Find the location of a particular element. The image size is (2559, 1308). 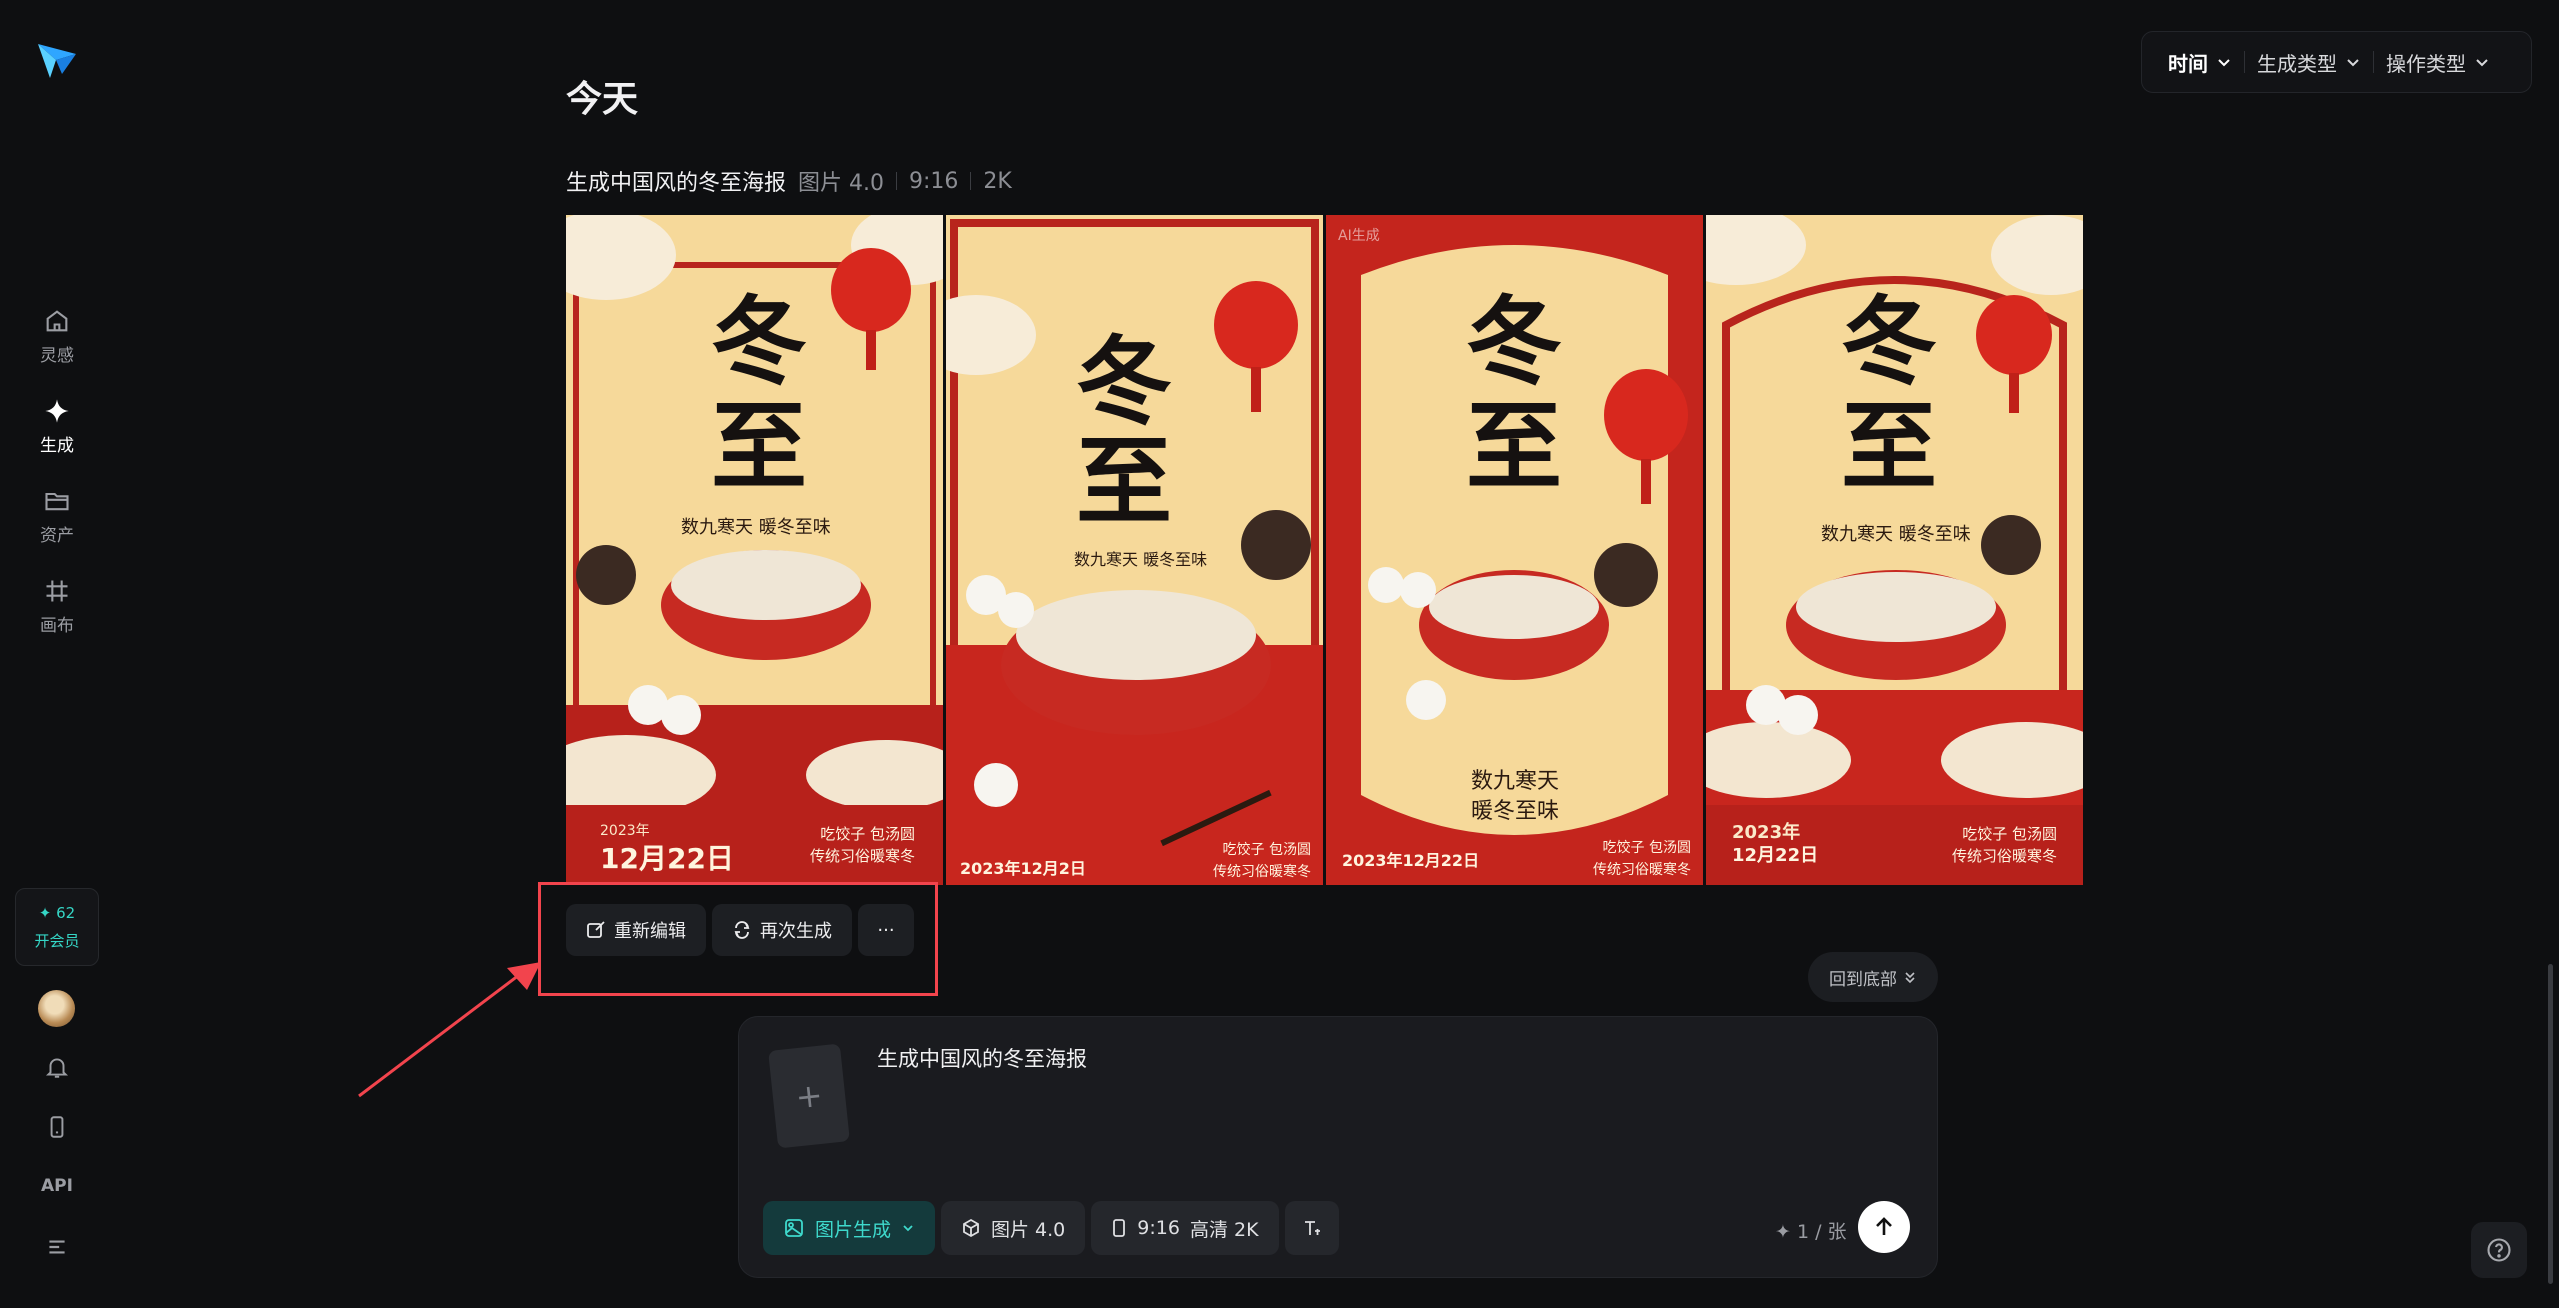

sidebar-item-label: 画布 is located at coordinates (57, 625).